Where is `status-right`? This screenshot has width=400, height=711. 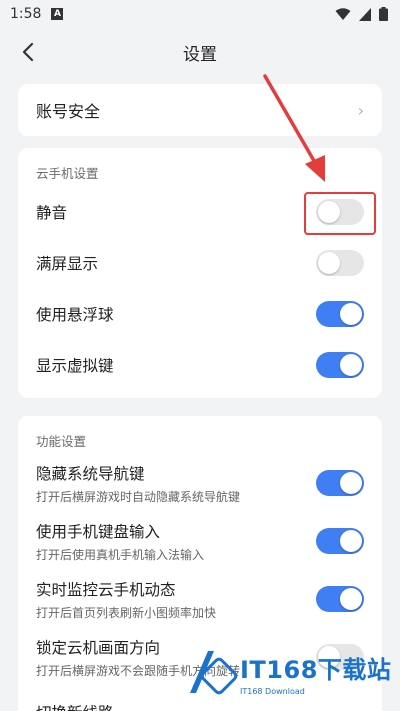 status-right is located at coordinates (361, 14).